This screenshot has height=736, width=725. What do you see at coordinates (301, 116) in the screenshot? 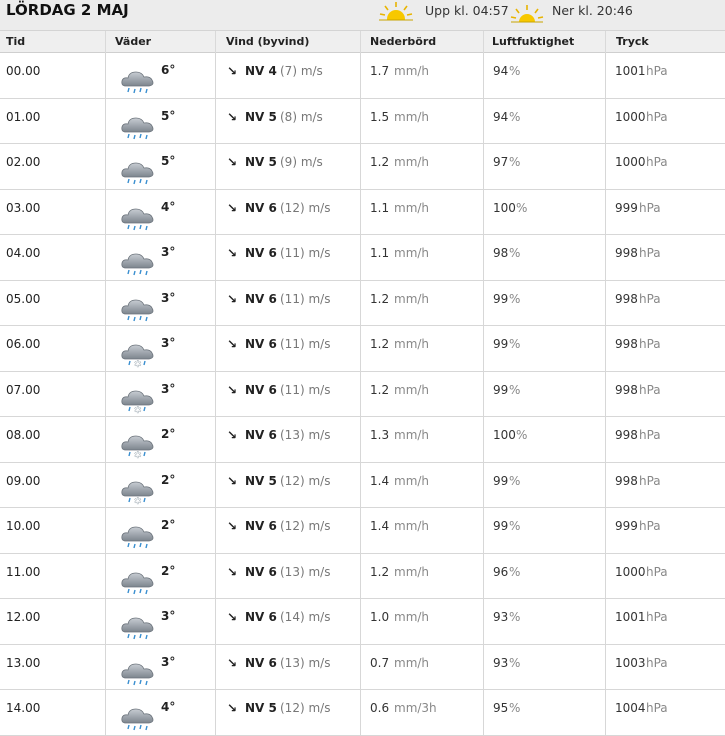
I see `gust-value: (8) m/s` at bounding box center [301, 116].